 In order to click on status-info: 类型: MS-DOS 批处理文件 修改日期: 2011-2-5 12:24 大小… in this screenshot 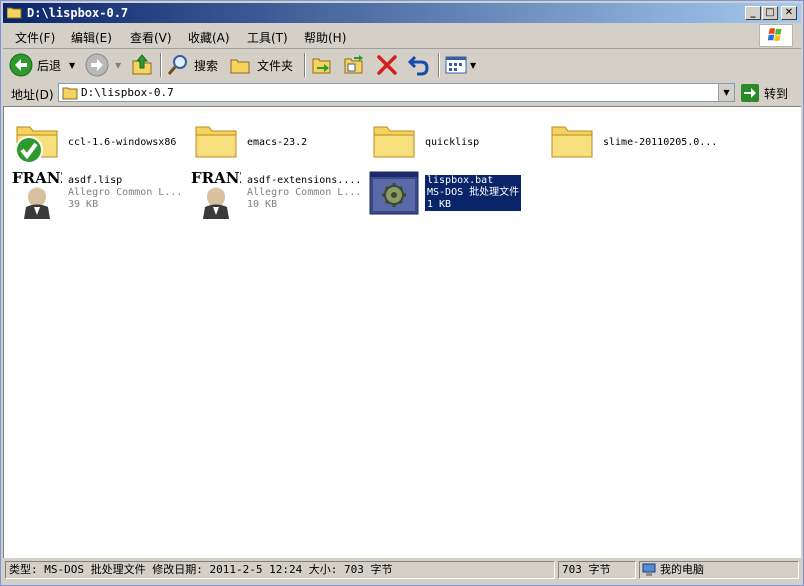, I will do `click(280, 570)`.